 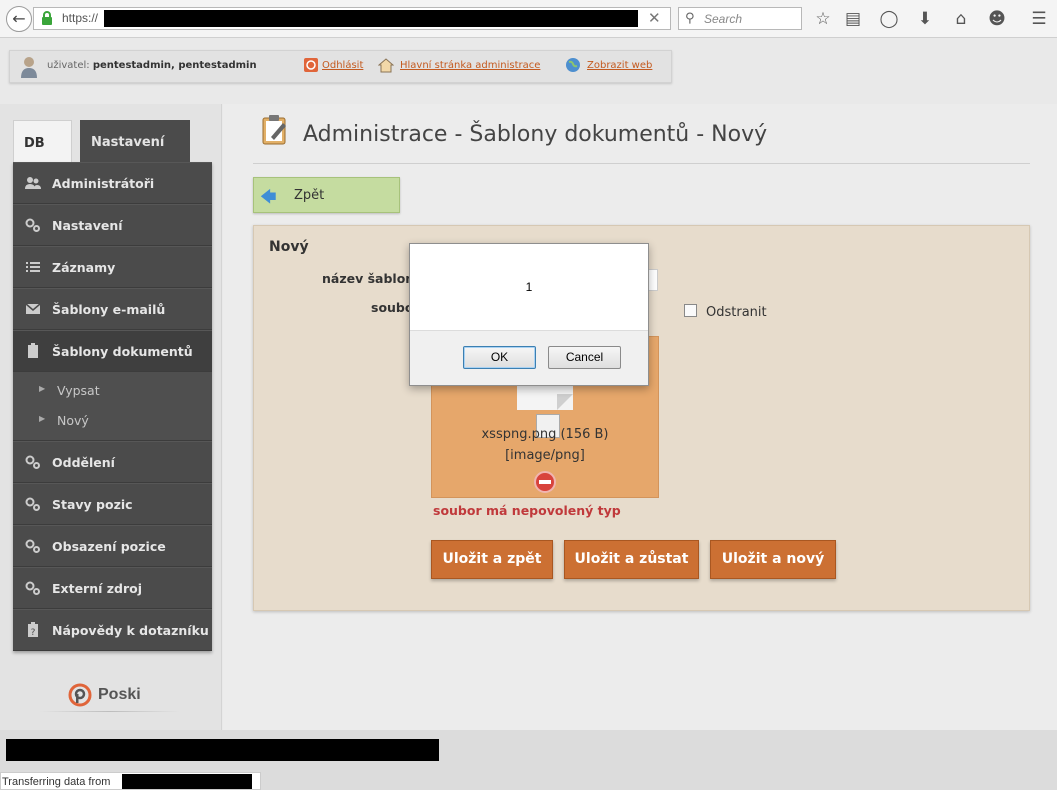 What do you see at coordinates (110, 711) in the screenshot?
I see `logo-divider` at bounding box center [110, 711].